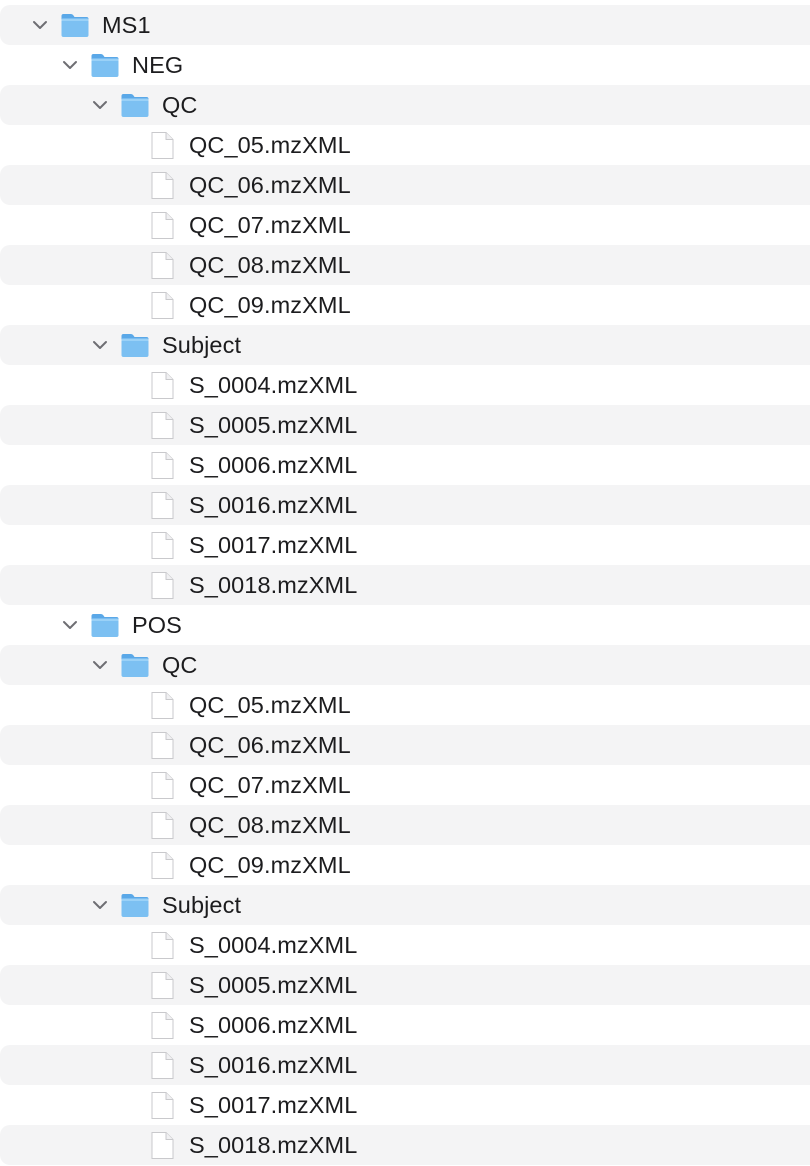 The width and height of the screenshot is (810, 1166). Describe the element at coordinates (202, 904) in the screenshot. I see `folder-label: Subject` at that location.